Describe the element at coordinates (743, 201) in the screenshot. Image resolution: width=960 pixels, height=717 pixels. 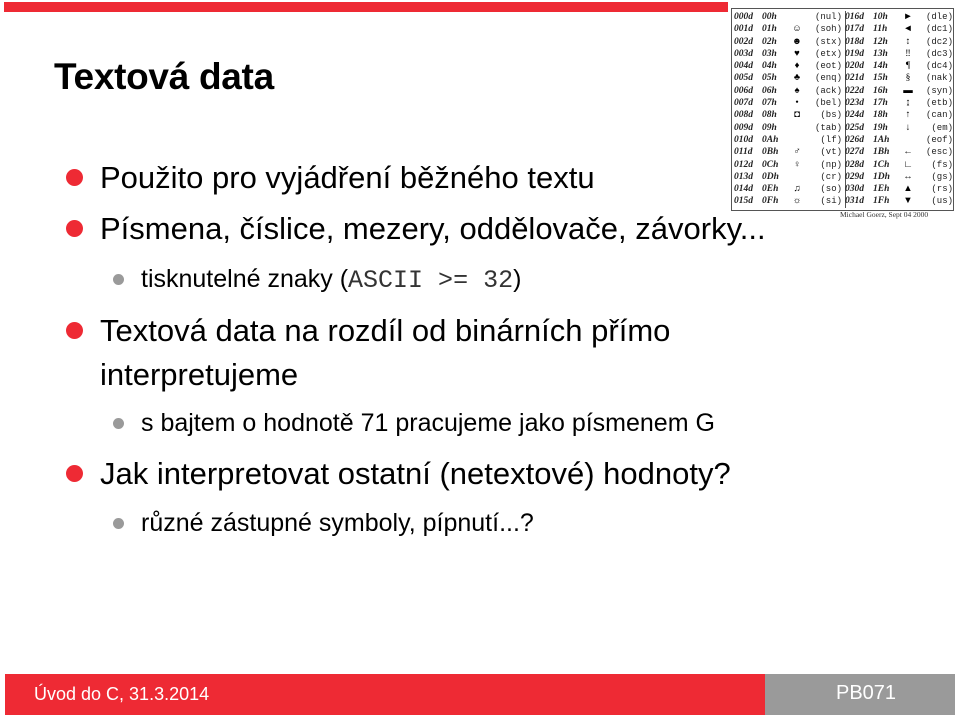
I see `ascii-dec-code: 015d` at that location.